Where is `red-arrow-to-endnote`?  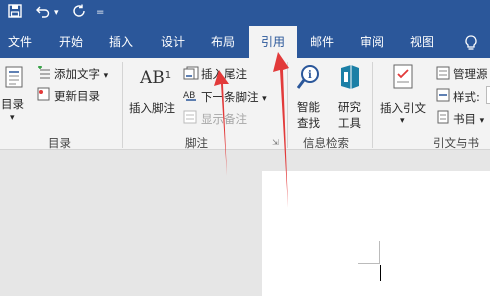 red-arrow-to-endnote is located at coordinates (221, 123).